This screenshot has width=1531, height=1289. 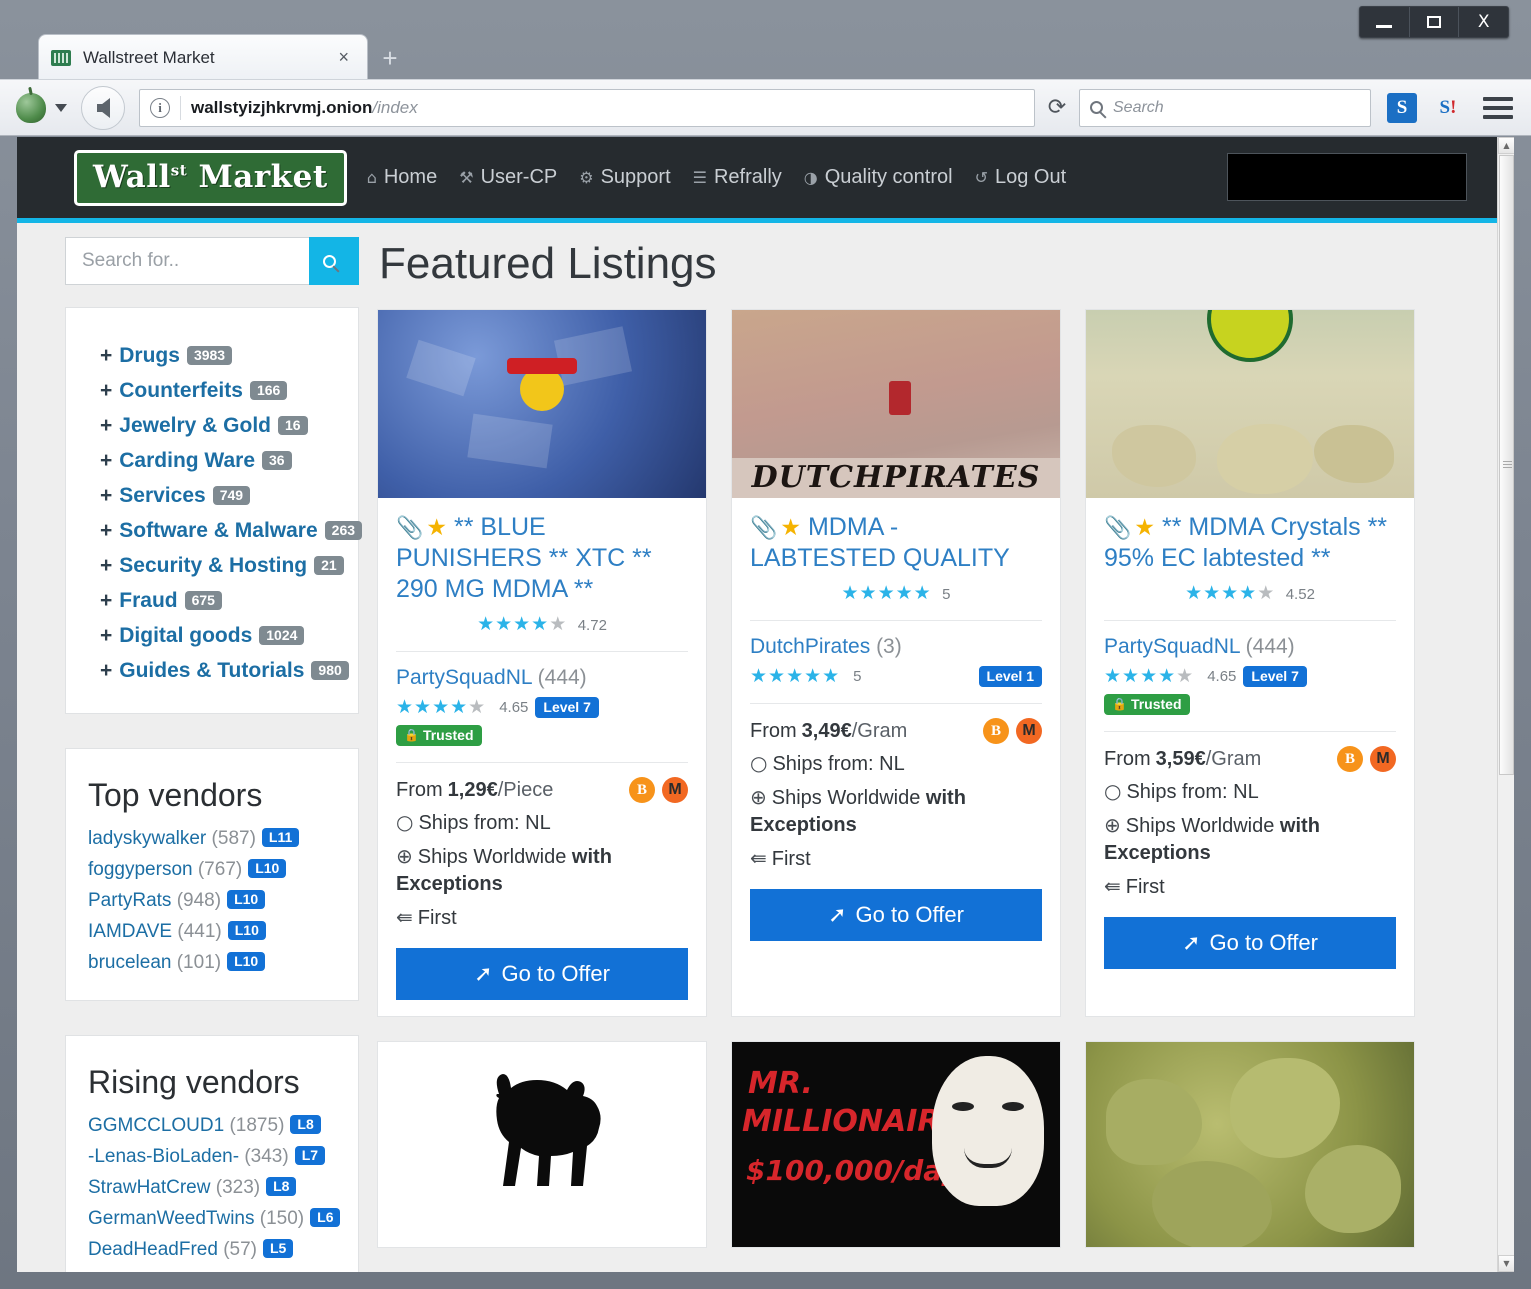 I want to click on tab-wallstreet-market: Wallstreet Market ×, so click(x=203, y=57).